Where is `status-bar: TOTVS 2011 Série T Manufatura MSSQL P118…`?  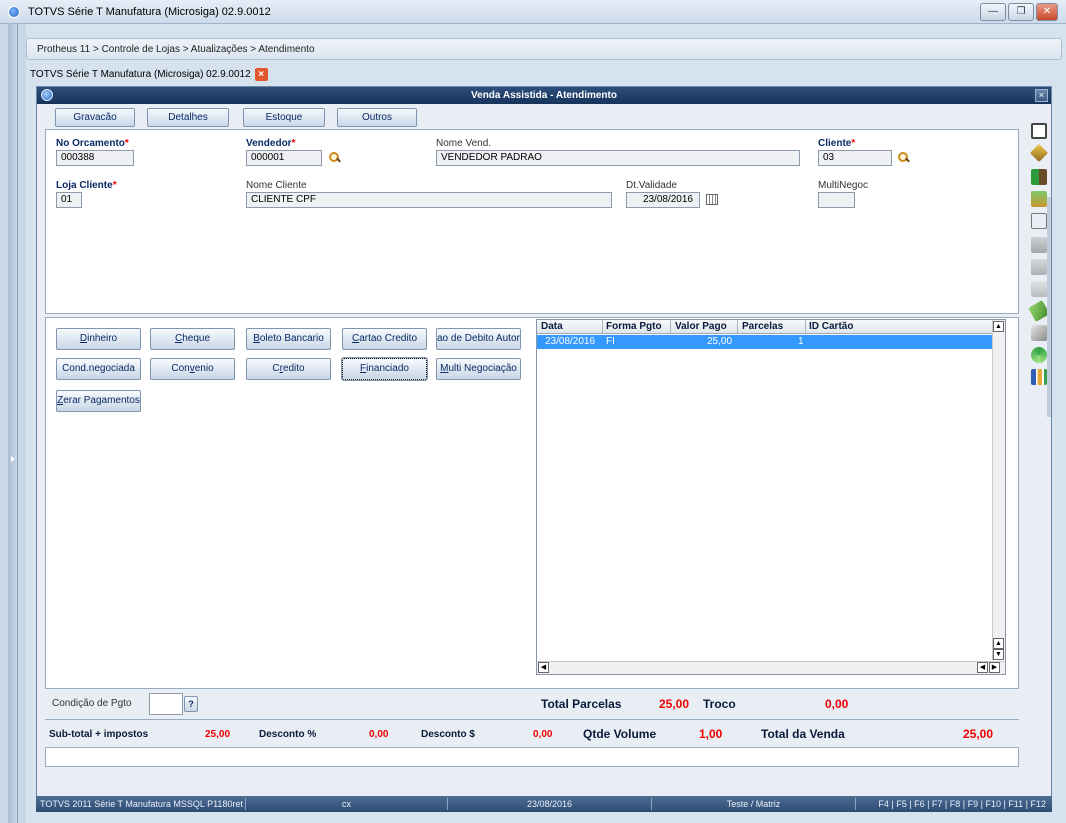
status-bar: TOTVS 2011 Série T Manufatura MSSQL P118… is located at coordinates (544, 804).